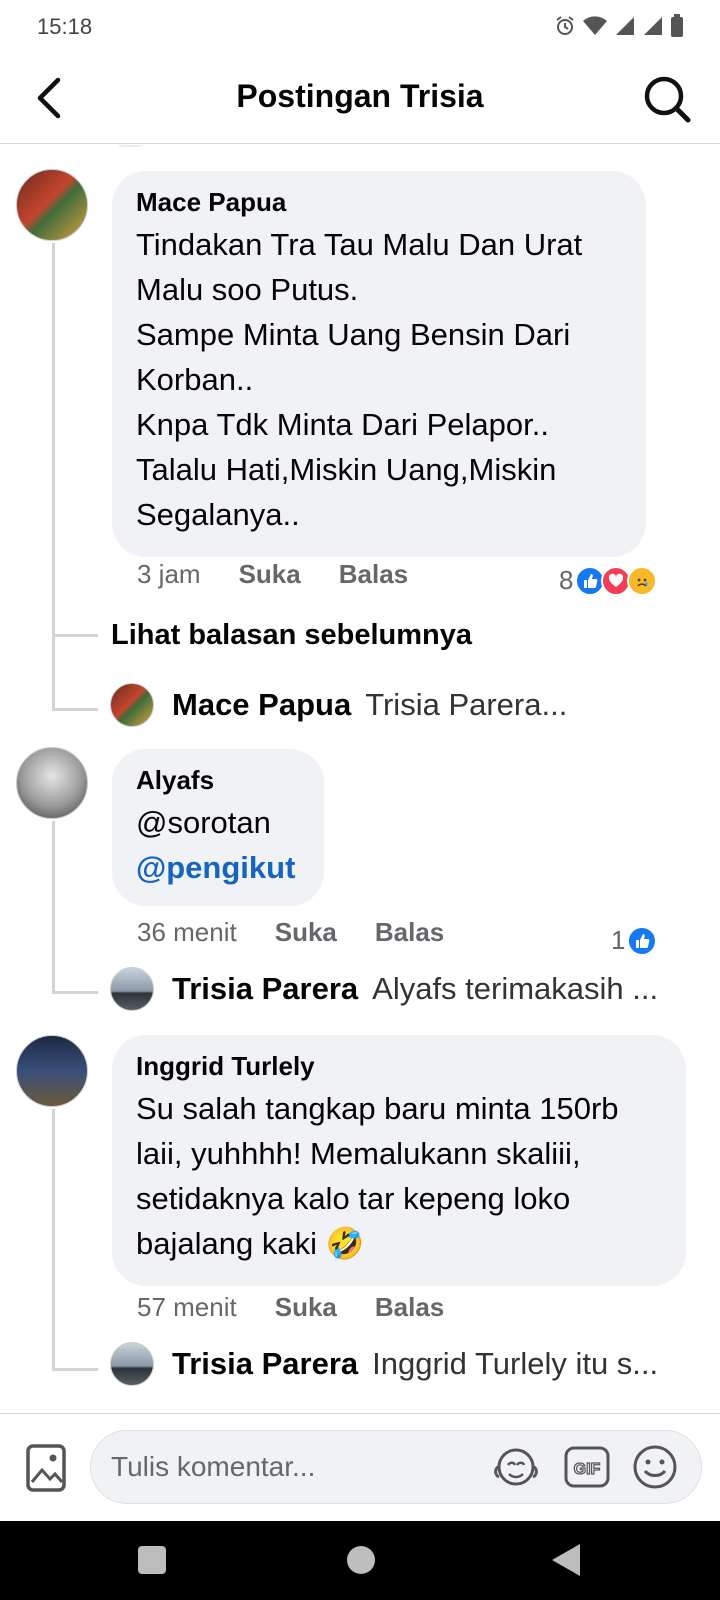 The height and width of the screenshot is (1600, 720). What do you see at coordinates (667, 99) in the screenshot?
I see `search-icon` at bounding box center [667, 99].